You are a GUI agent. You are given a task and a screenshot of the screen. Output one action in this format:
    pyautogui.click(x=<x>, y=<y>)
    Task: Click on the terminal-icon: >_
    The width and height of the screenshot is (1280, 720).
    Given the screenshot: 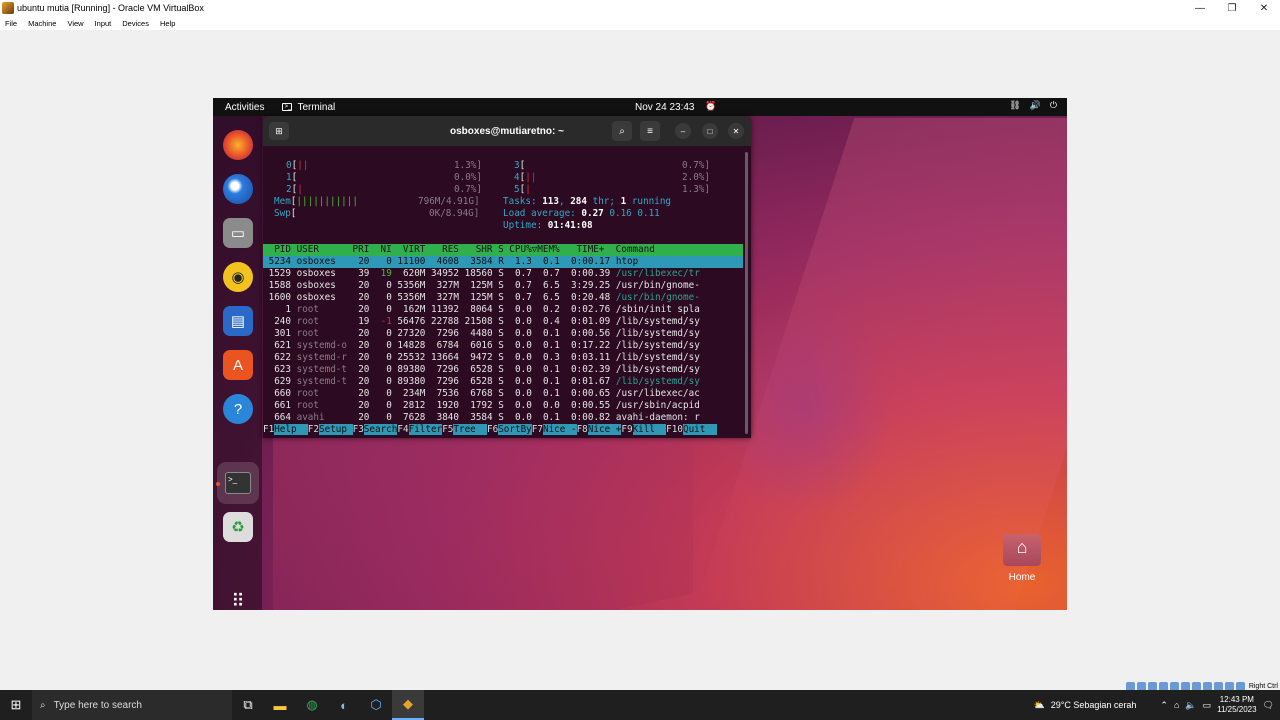 What is the action you would take?
    pyautogui.click(x=238, y=483)
    